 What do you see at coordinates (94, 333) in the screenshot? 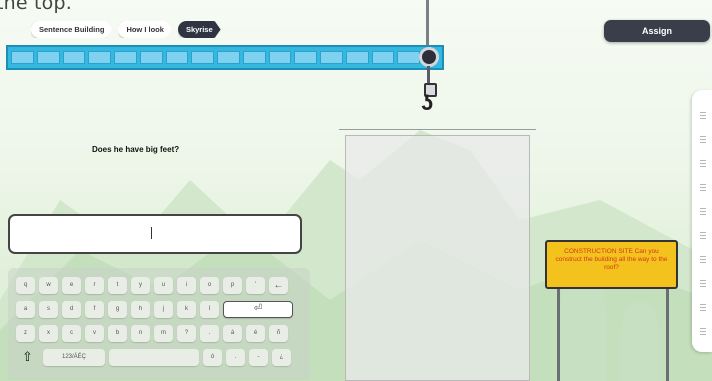
I see `key-v: v` at bounding box center [94, 333].